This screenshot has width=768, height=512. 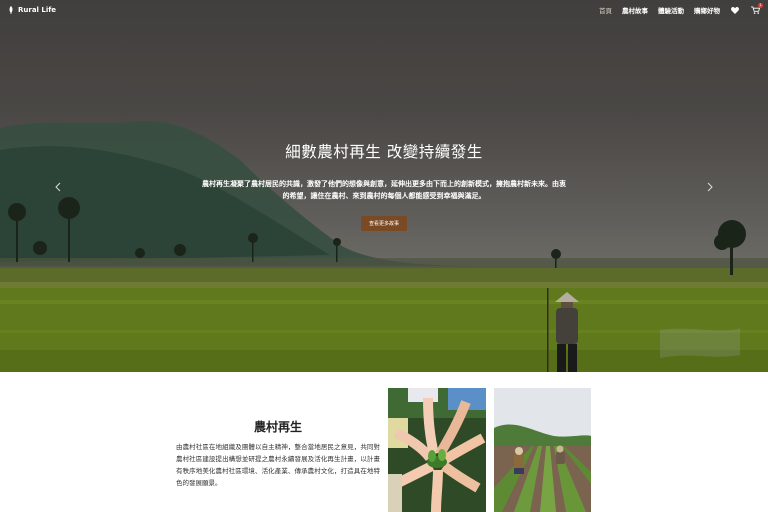 What do you see at coordinates (735, 10) in the screenshot?
I see `heart-icon` at bounding box center [735, 10].